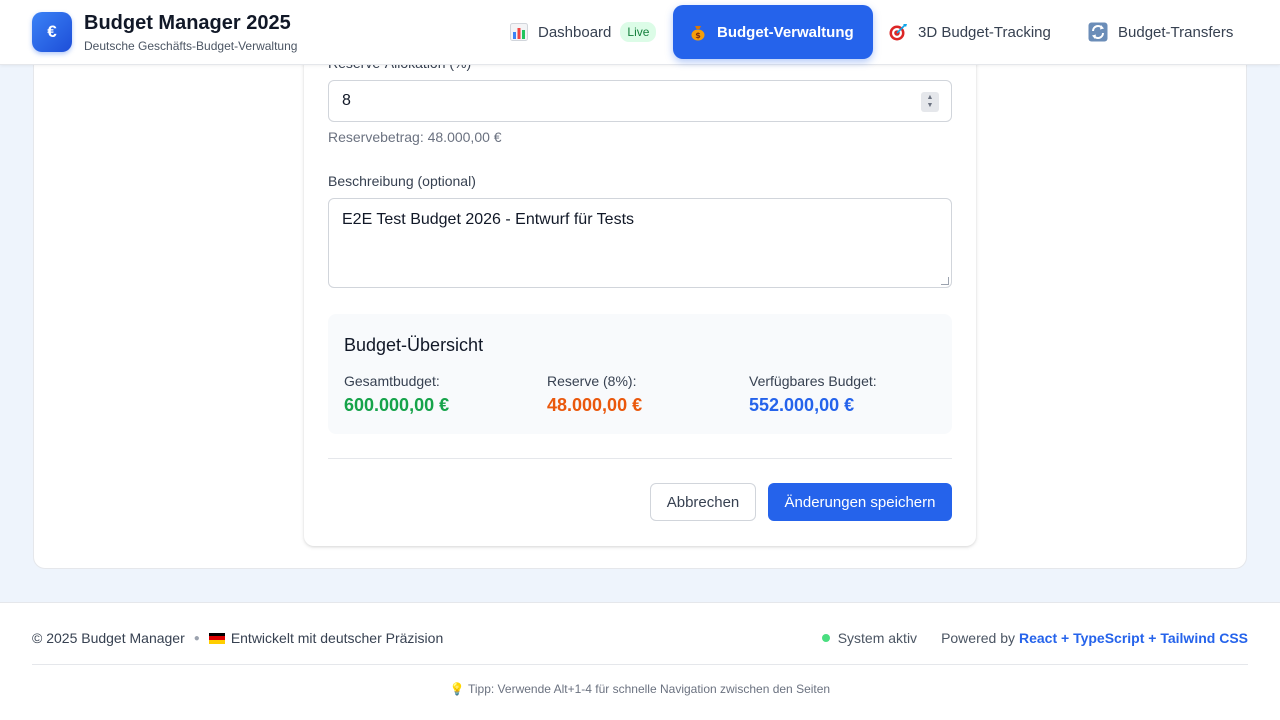  Describe the element at coordinates (813, 381) in the screenshot. I see `available-label: Verfügbares Budget:` at that location.